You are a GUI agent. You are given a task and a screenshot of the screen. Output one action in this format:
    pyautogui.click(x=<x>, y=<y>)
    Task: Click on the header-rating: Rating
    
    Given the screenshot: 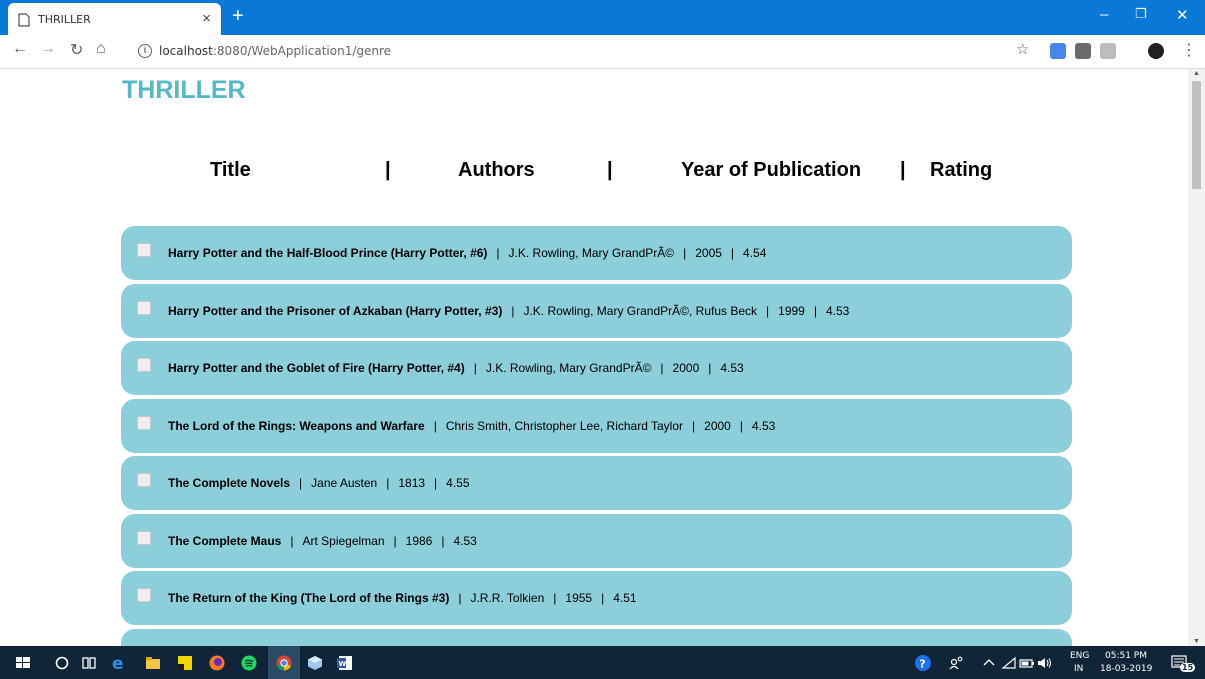 What is the action you would take?
    pyautogui.click(x=961, y=170)
    